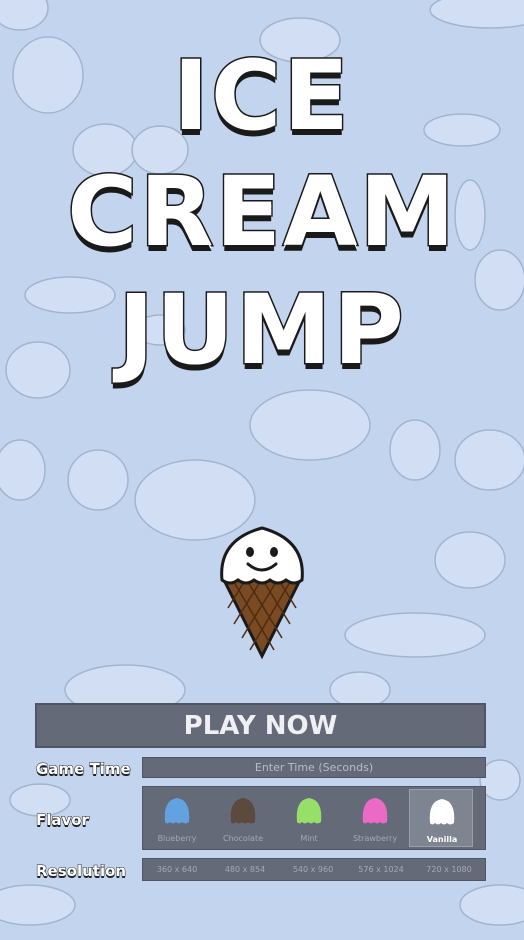 This screenshot has height=940, width=524. What do you see at coordinates (314, 767) in the screenshot?
I see `game-time-input` at bounding box center [314, 767].